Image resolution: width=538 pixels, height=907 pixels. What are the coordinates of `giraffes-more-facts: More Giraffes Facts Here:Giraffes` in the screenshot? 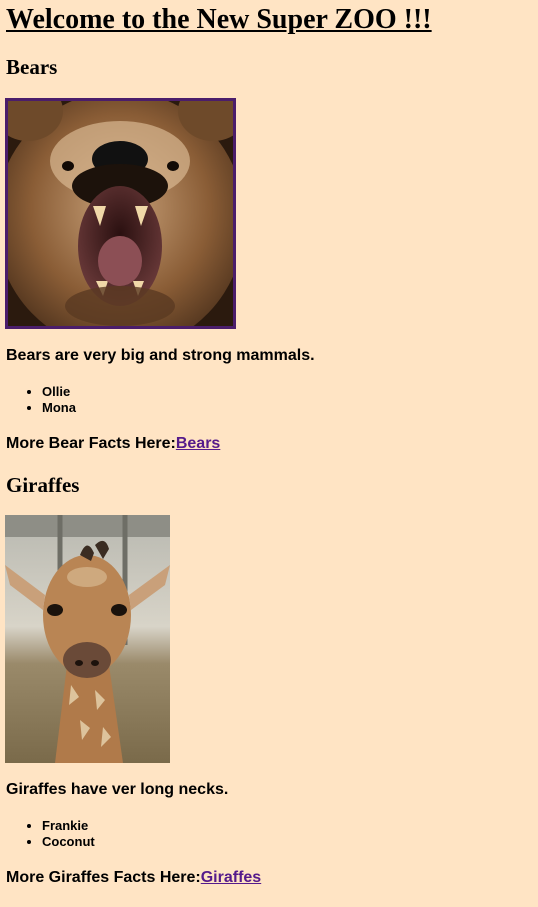 It's located at (133, 878).